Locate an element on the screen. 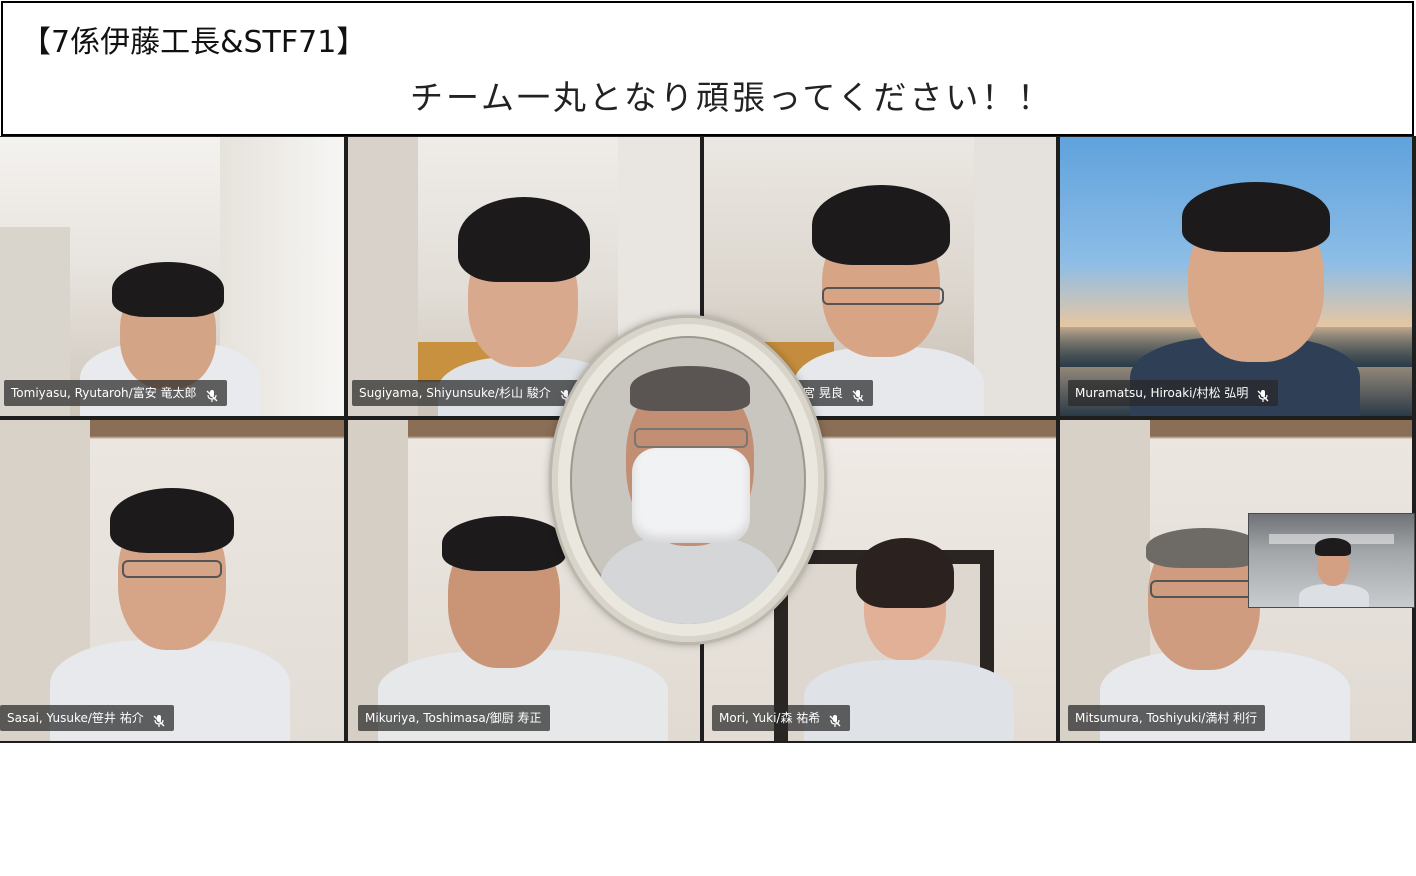 The width and height of the screenshot is (1416, 876). oval-photo-frame is located at coordinates (688, 480).